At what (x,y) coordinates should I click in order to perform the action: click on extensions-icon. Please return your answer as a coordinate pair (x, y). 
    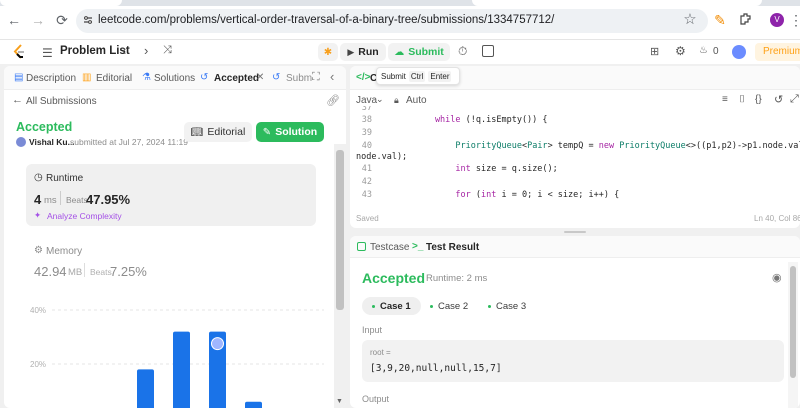
    Looking at the image, I should click on (746, 20).